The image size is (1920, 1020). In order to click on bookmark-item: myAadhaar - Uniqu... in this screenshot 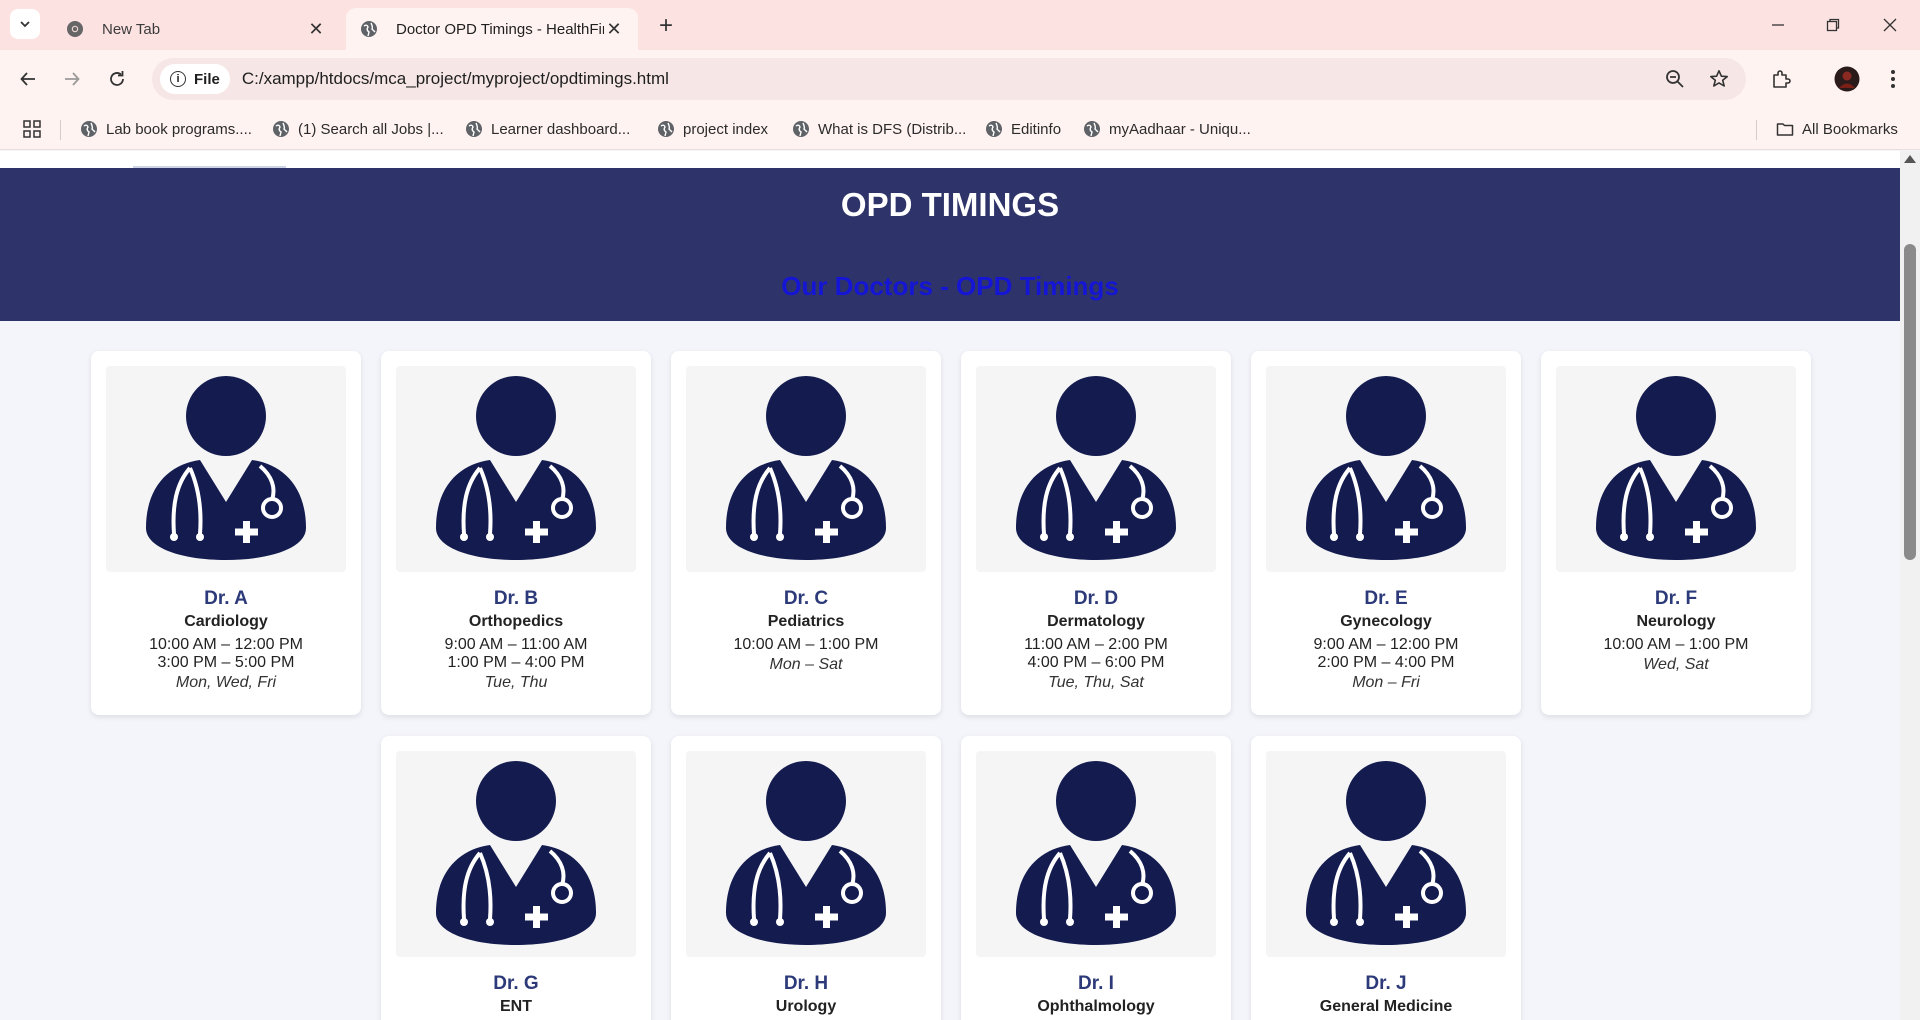, I will do `click(1167, 129)`.